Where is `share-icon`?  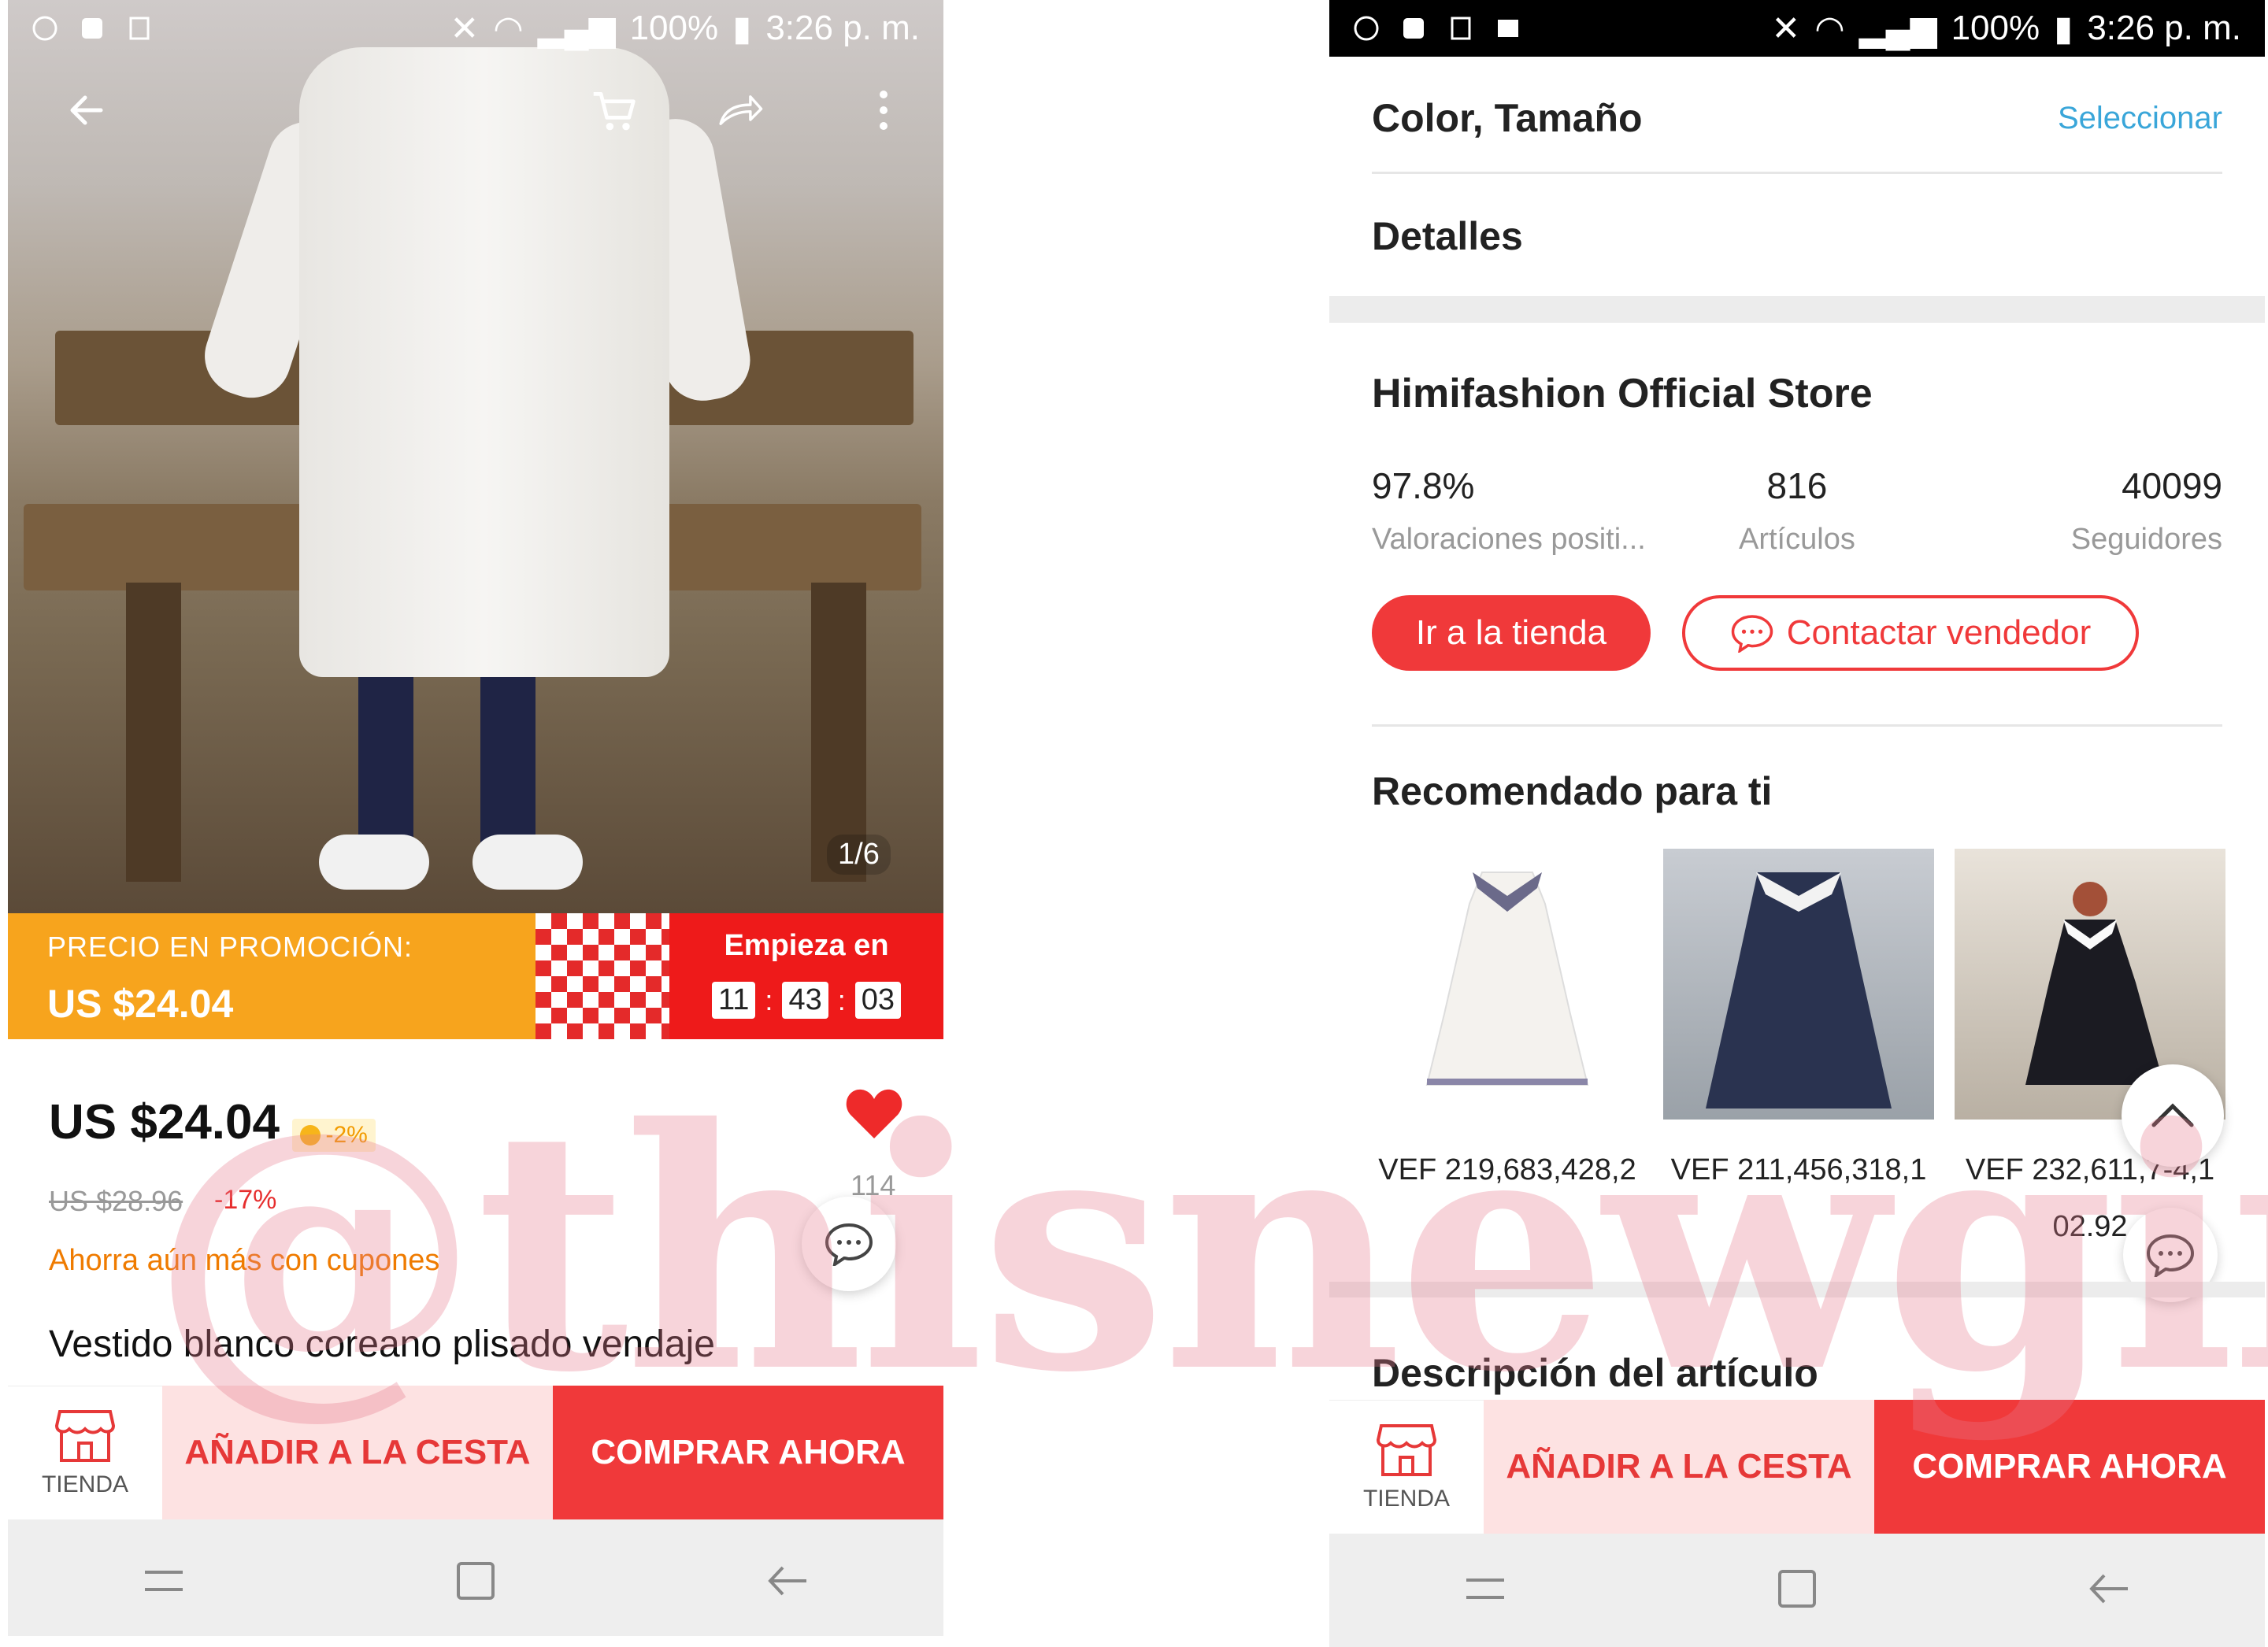
share-icon is located at coordinates (740, 110).